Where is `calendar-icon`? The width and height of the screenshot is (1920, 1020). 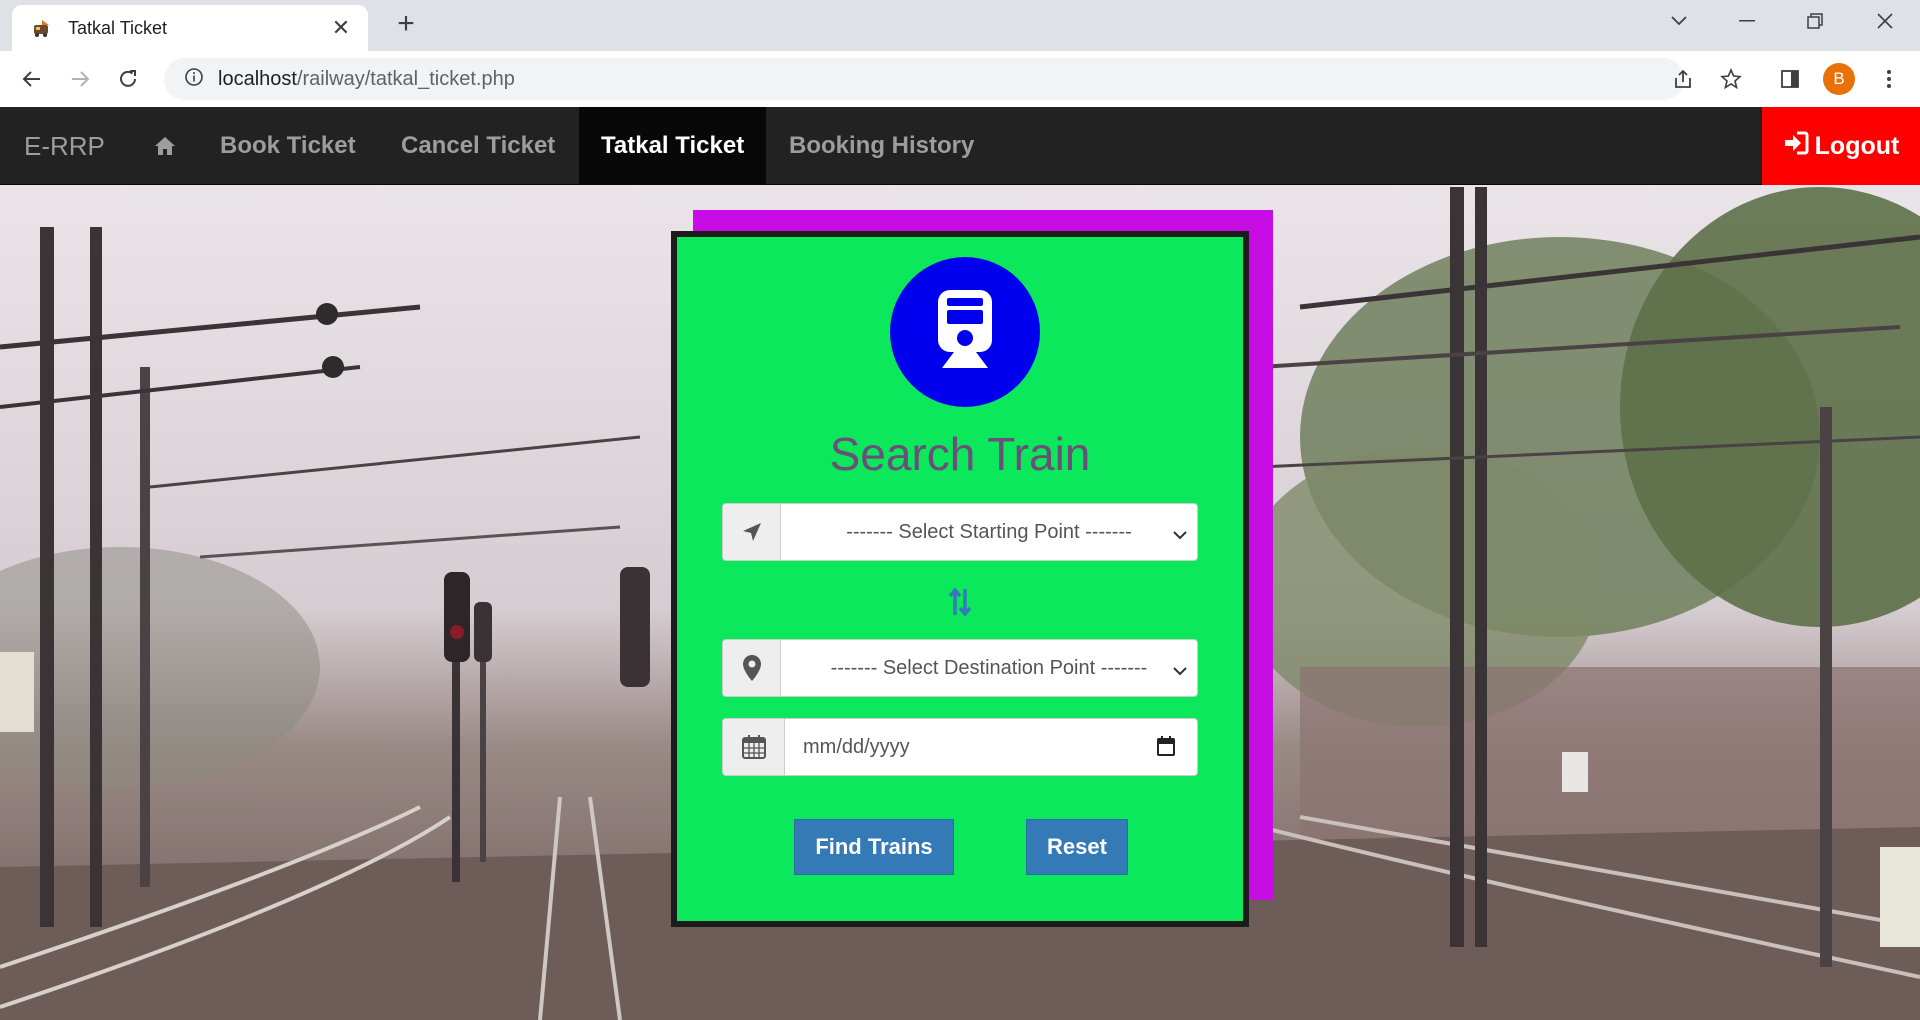
calendar-icon is located at coordinates (754, 747).